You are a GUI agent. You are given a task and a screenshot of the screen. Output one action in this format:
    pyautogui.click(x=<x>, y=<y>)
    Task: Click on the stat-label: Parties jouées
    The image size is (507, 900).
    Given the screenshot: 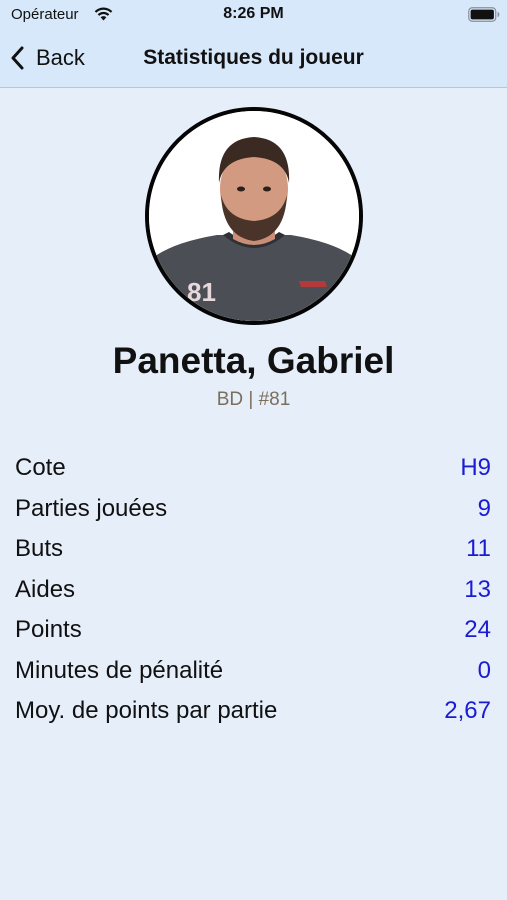 What is the action you would take?
    pyautogui.click(x=91, y=508)
    